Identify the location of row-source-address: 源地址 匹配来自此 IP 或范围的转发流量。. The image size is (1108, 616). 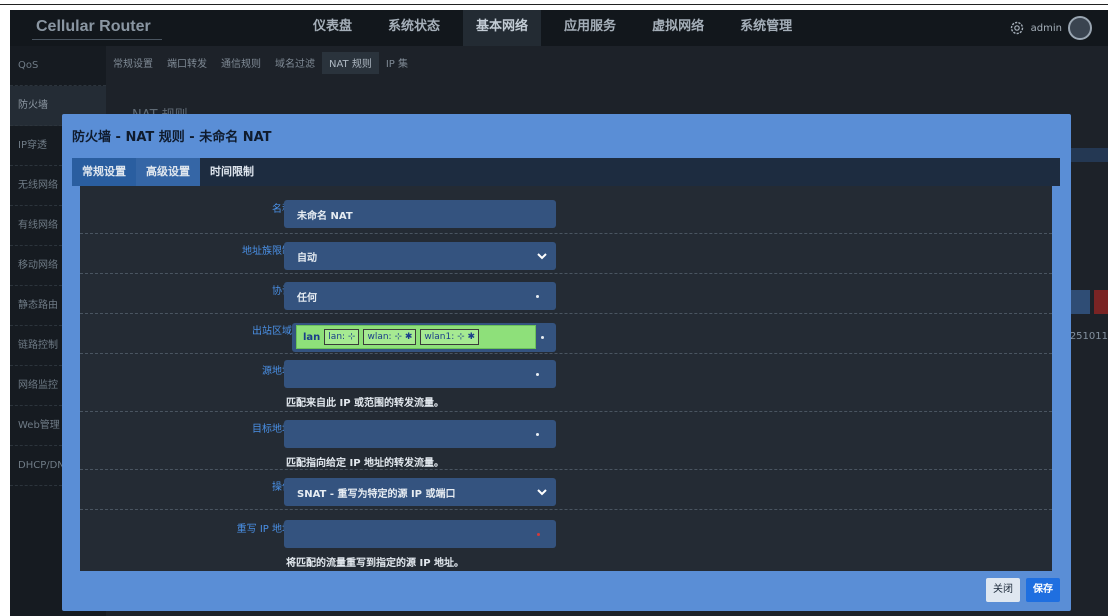
(566, 383).